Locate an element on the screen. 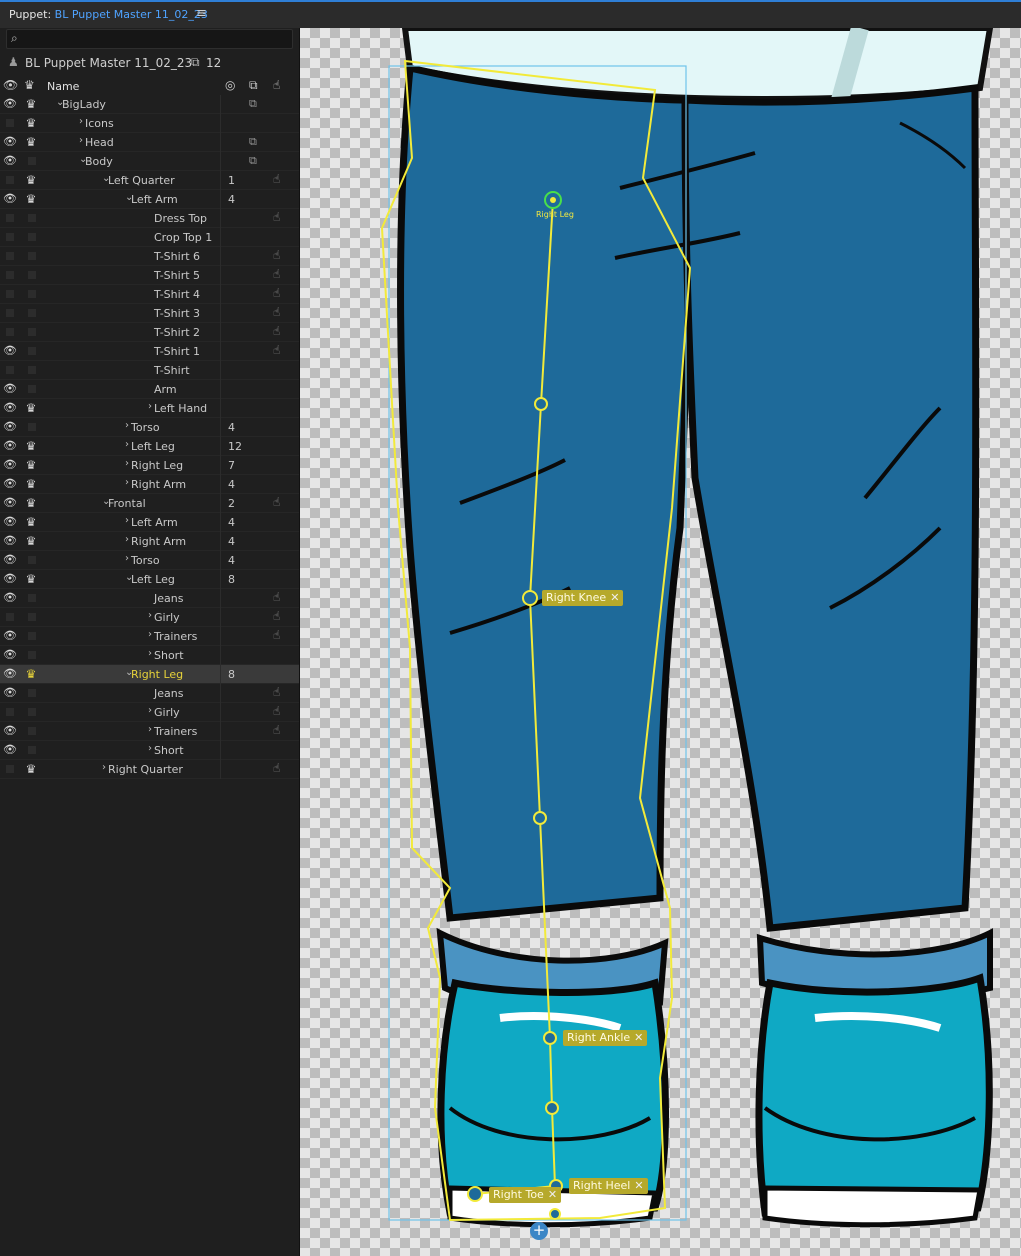 This screenshot has height=1256, width=1021. layer-row: 👁 ♛ › Left Hand is located at coordinates (149, 408).